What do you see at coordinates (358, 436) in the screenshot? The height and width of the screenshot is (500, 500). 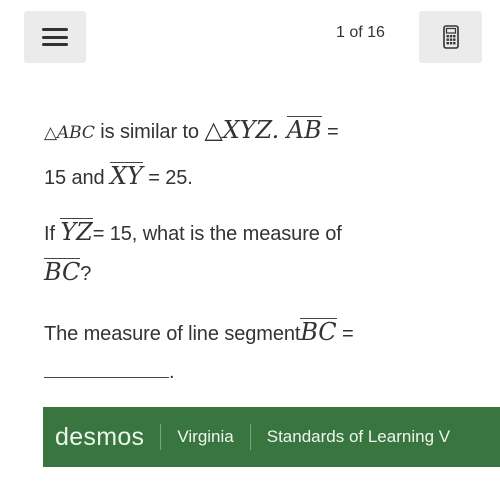 I see `footer-program: Standards of Learning V` at bounding box center [358, 436].